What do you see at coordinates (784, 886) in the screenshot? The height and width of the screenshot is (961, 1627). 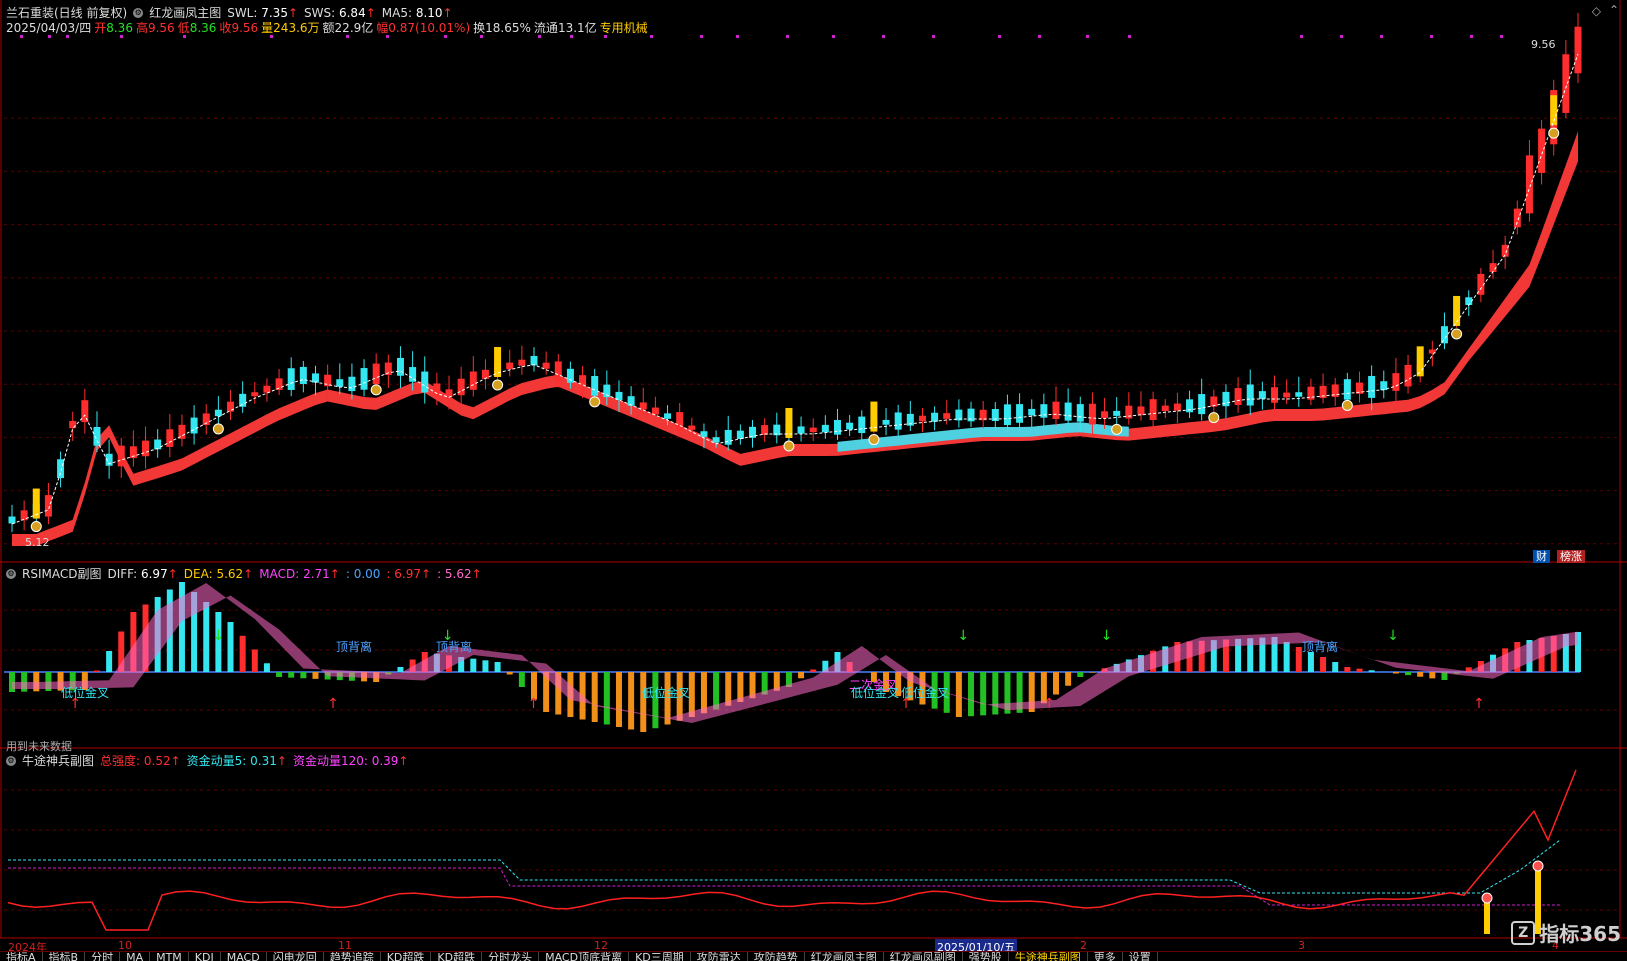 I see `money120-line` at bounding box center [784, 886].